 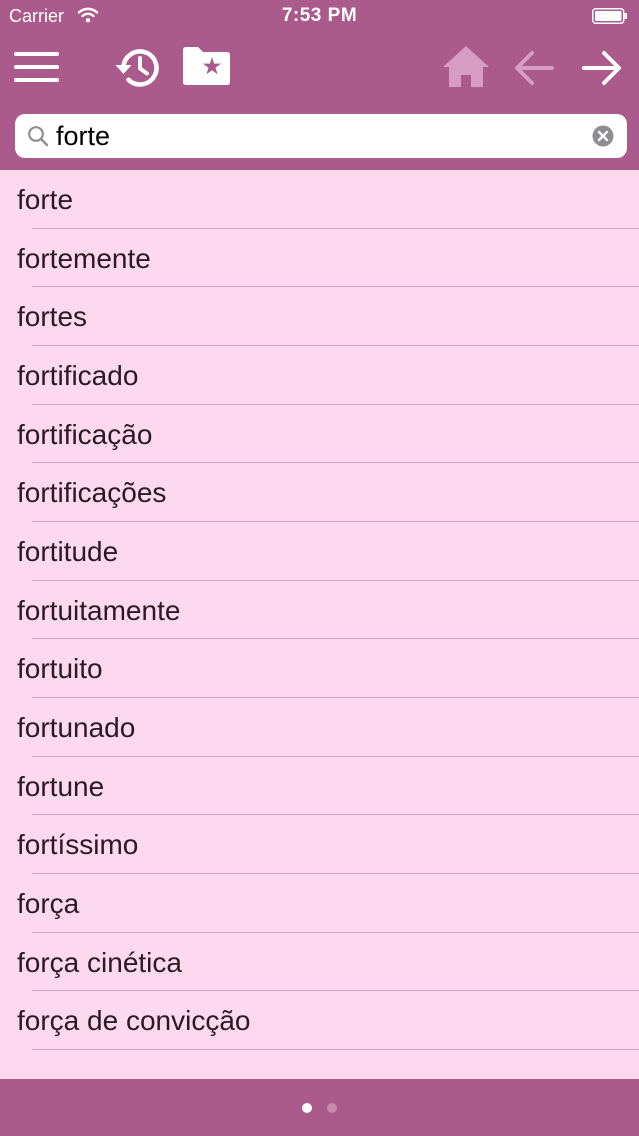 I want to click on favorites-button, so click(x=207, y=66).